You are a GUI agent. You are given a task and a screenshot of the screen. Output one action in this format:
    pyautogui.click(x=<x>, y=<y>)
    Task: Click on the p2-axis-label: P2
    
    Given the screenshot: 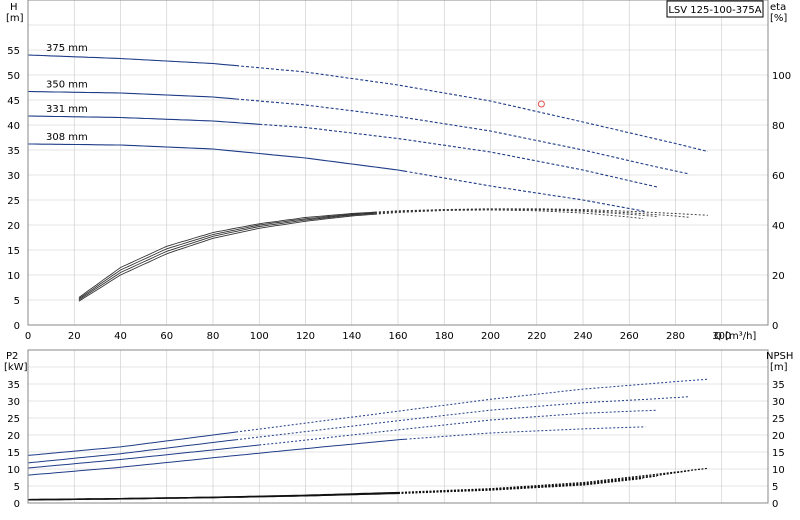 What is the action you would take?
    pyautogui.click(x=12, y=356)
    